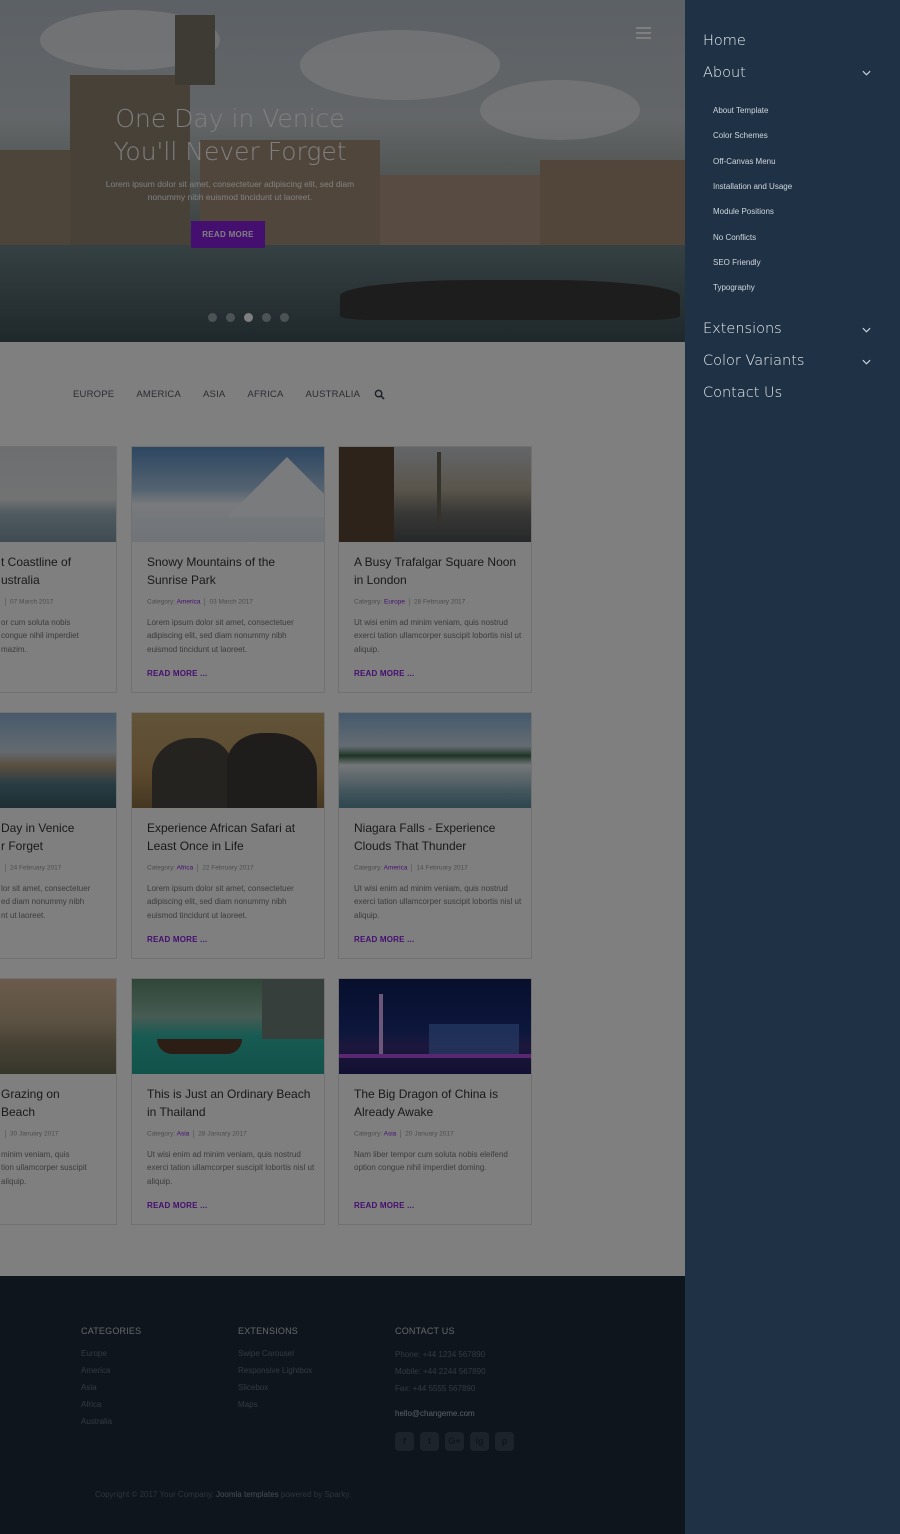 This screenshot has width=900, height=1534. I want to click on article-date: 28 February 2017, so click(439, 602).